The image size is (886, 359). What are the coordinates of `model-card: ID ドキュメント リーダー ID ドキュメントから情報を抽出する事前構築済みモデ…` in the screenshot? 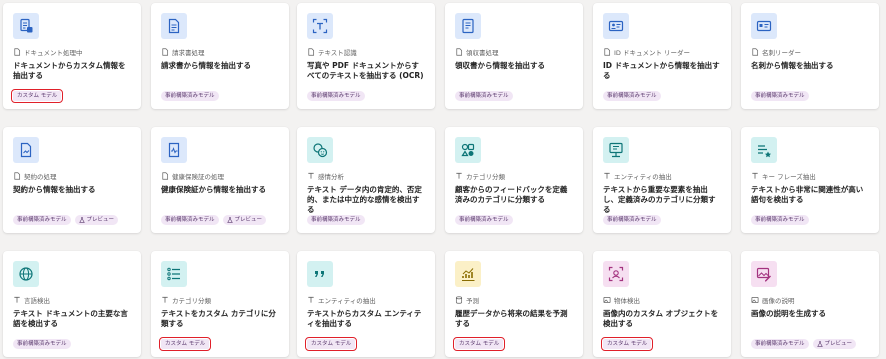 It's located at (662, 56).